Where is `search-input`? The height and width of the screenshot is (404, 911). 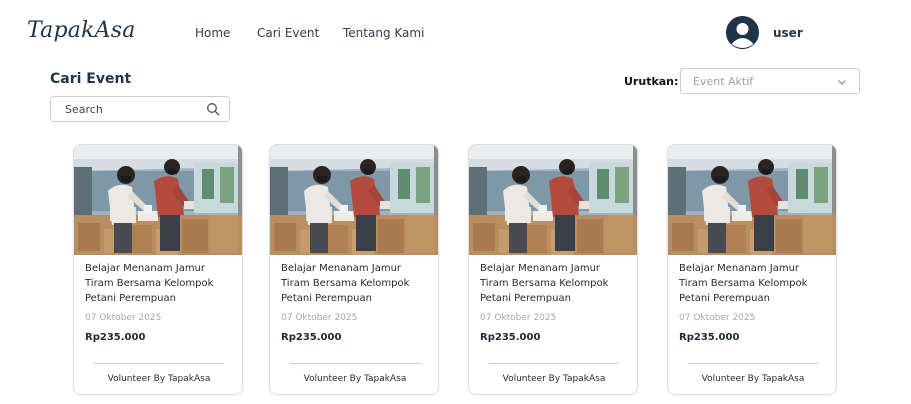 search-input is located at coordinates (135, 109).